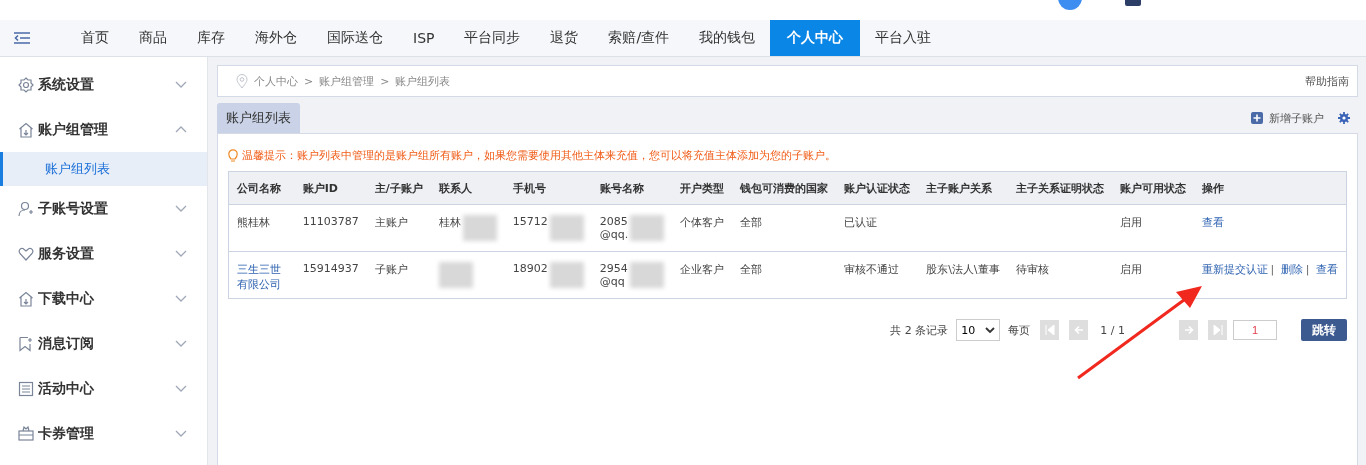  I want to click on nav-tab: 我的钱包, so click(727, 38).